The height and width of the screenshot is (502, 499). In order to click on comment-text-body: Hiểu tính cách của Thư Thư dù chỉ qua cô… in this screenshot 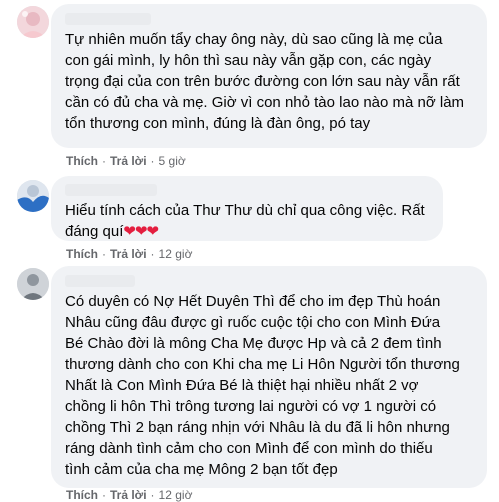, I will do `click(245, 221)`.